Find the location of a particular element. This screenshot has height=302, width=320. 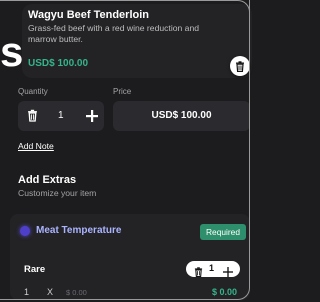

price-field: USD$ 100.00 is located at coordinates (181, 116).